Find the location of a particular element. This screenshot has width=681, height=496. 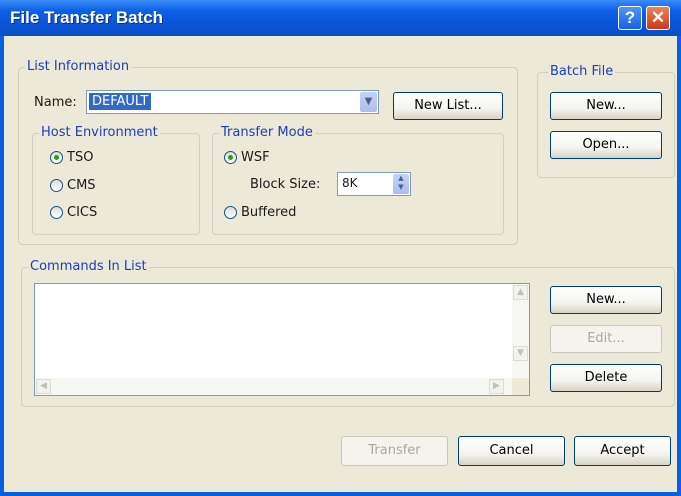

batch-file-group: Batch File is located at coordinates (606, 121).